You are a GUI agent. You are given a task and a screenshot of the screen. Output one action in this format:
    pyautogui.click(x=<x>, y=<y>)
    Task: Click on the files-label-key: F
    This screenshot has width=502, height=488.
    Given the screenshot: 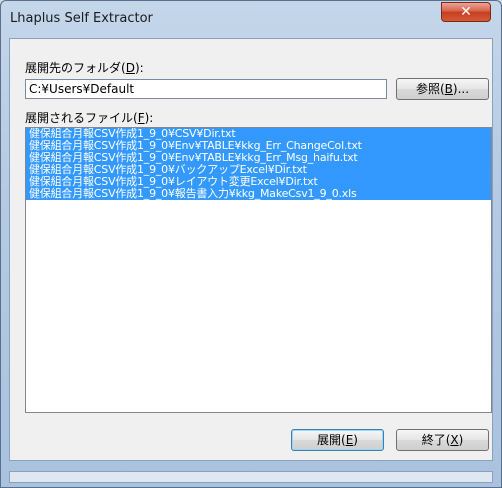 What is the action you would take?
    pyautogui.click(x=141, y=118)
    